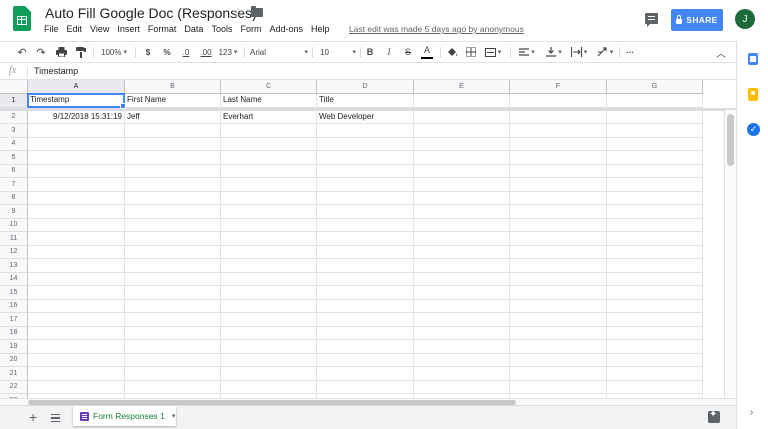 Image resolution: width=768 pixels, height=429 pixels. What do you see at coordinates (558, 320) in the screenshot?
I see `cell-f17` at bounding box center [558, 320].